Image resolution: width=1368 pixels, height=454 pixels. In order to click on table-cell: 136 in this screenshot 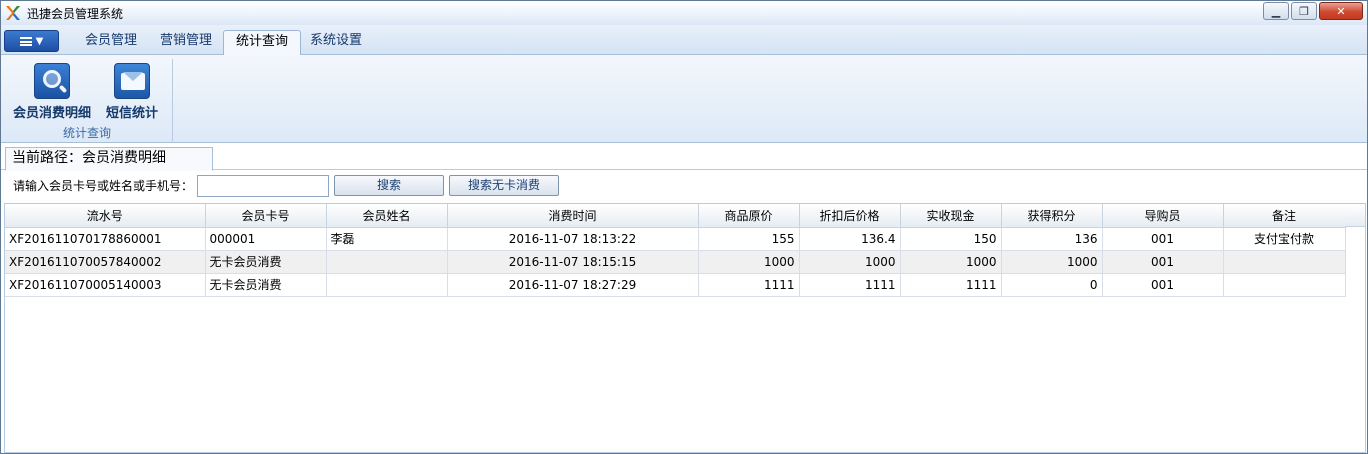, I will do `click(1052, 239)`.